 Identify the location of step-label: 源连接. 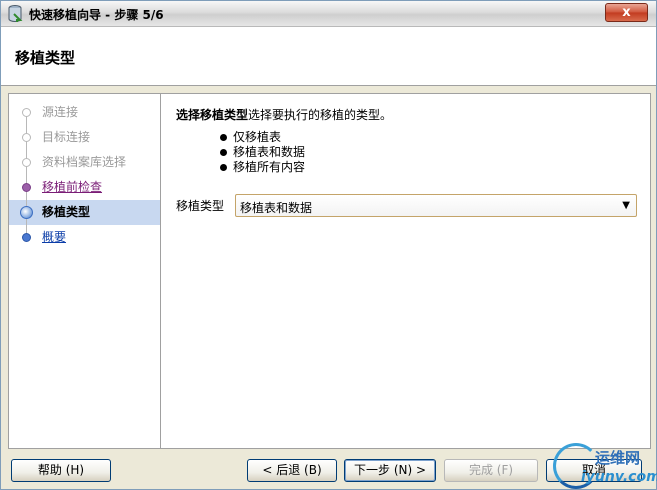
(60, 112).